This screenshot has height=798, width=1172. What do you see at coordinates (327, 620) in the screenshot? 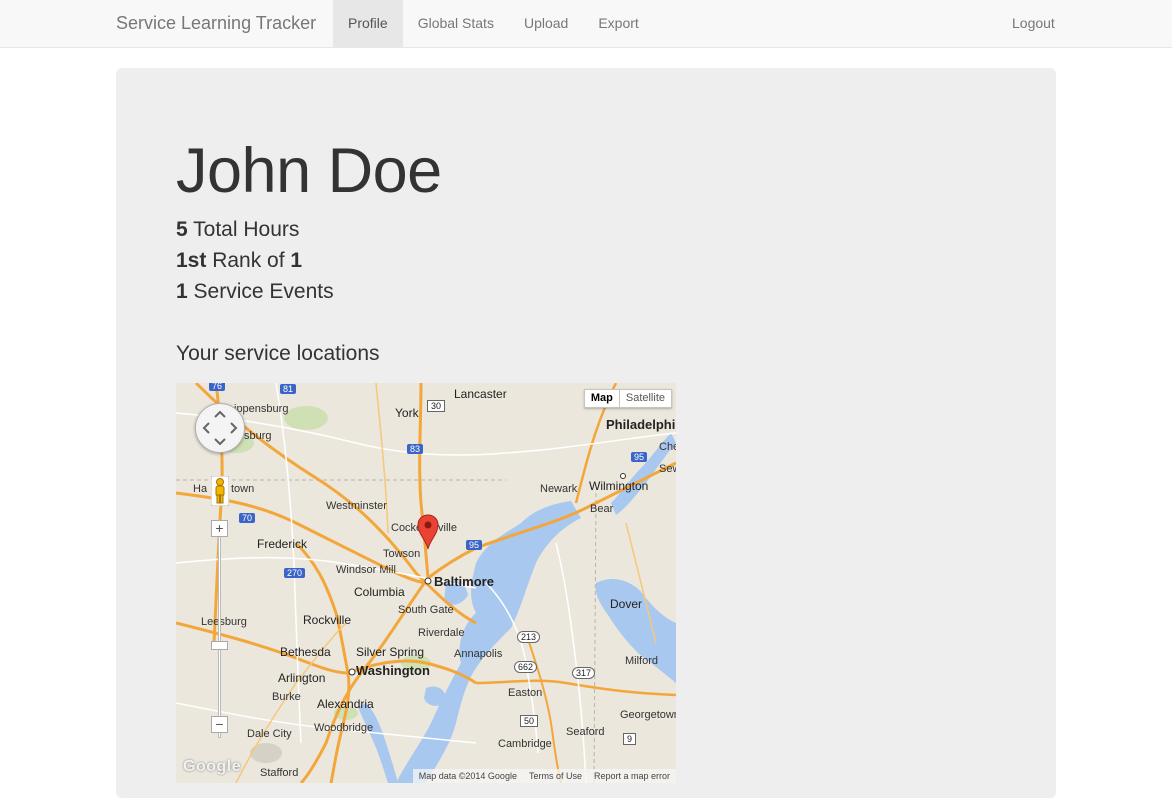
I see `map-place-label: Rockville` at bounding box center [327, 620].